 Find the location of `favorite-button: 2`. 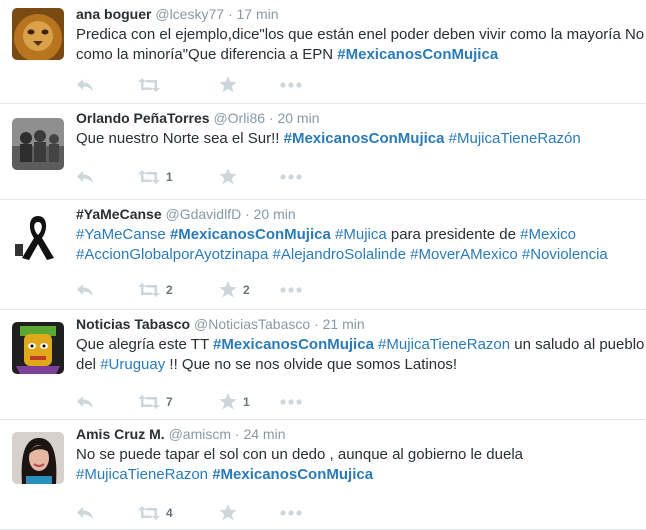

favorite-button: 2 is located at coordinates (234, 289).